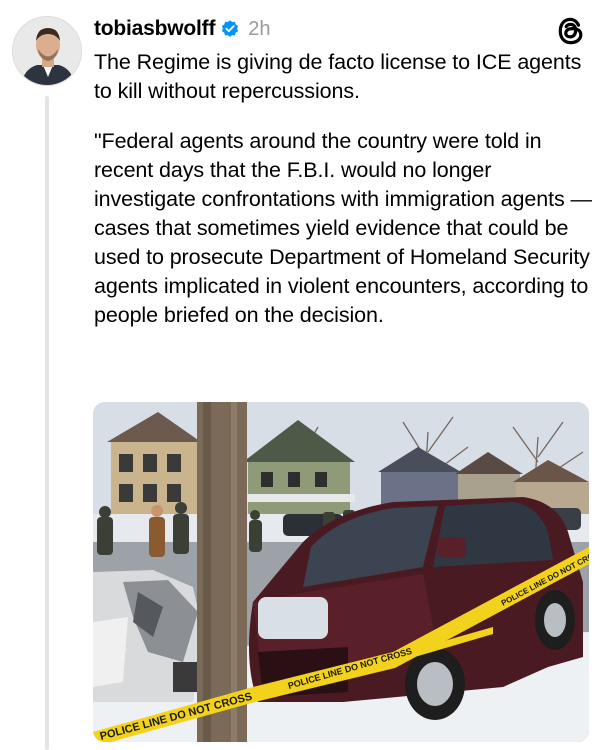 Image resolution: width=608 pixels, height=750 pixels. Describe the element at coordinates (321, 29) in the screenshot. I see `post-header: tobiasbwolff 2h` at that location.